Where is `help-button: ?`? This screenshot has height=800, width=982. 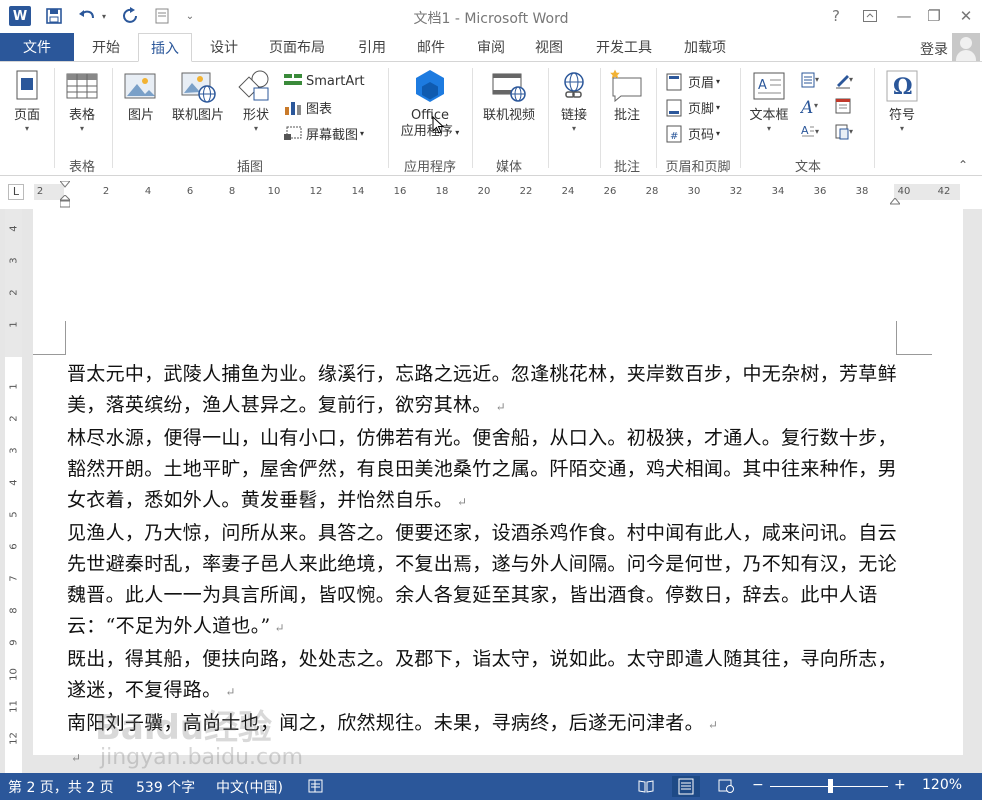
help-button: ? is located at coordinates (836, 16).